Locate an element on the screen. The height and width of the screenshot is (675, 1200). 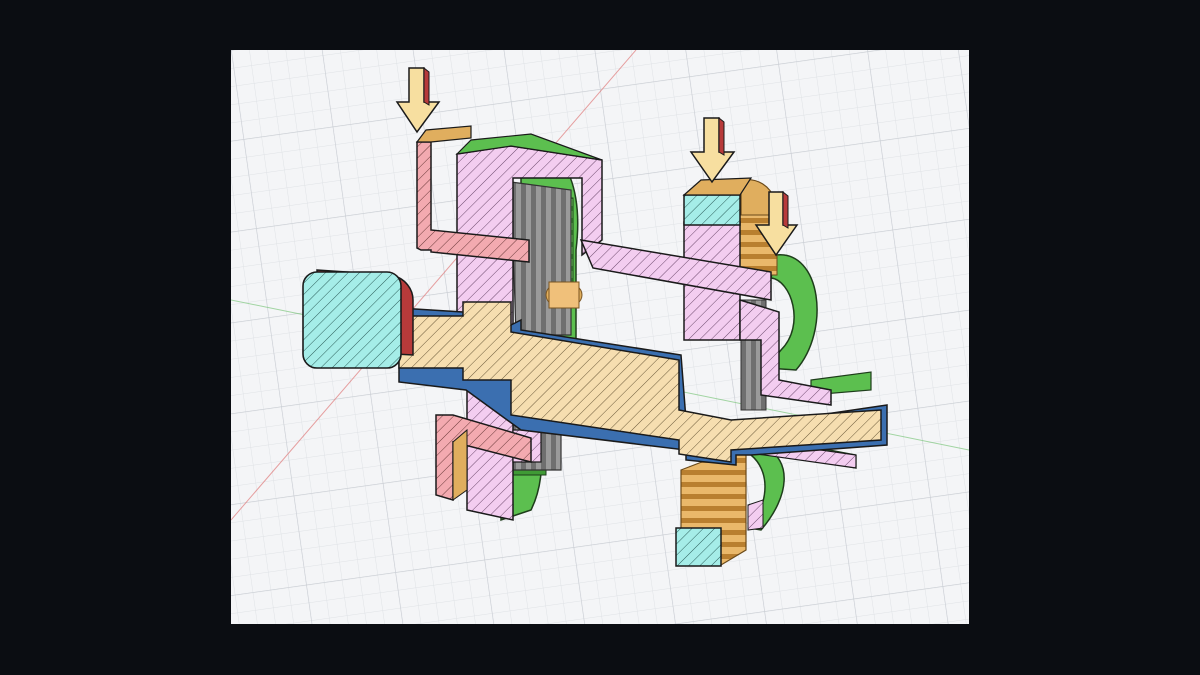
end-cap is located at coordinates (358, 319).